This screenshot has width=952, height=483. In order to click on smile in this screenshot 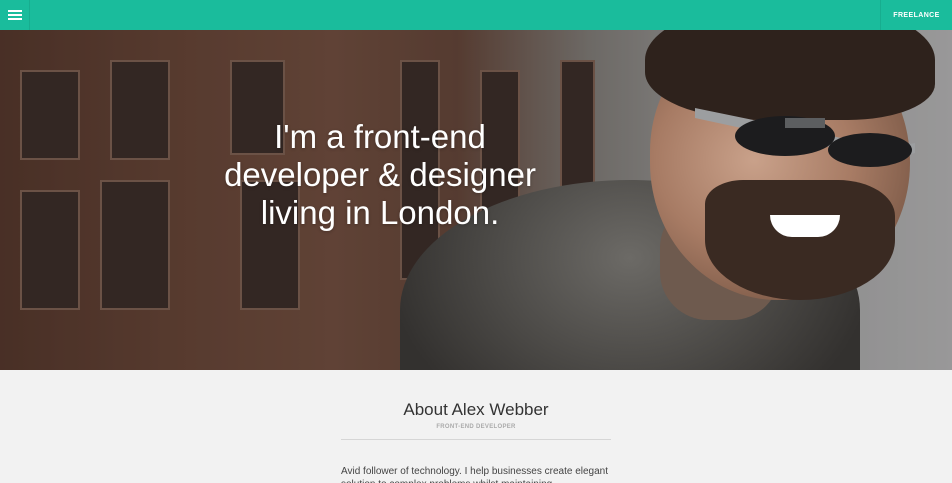, I will do `click(805, 226)`.